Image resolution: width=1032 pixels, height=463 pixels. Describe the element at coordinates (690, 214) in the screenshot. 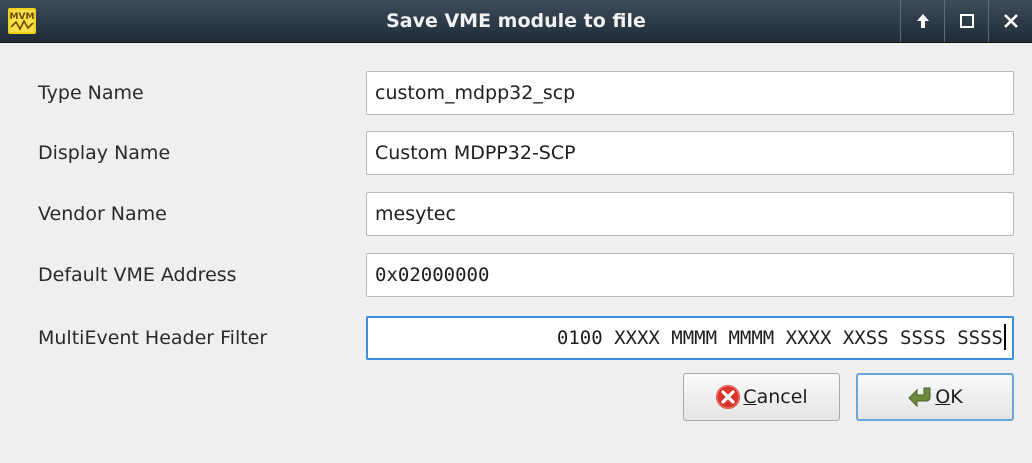

I see `vendor-name-field: mesytec` at that location.